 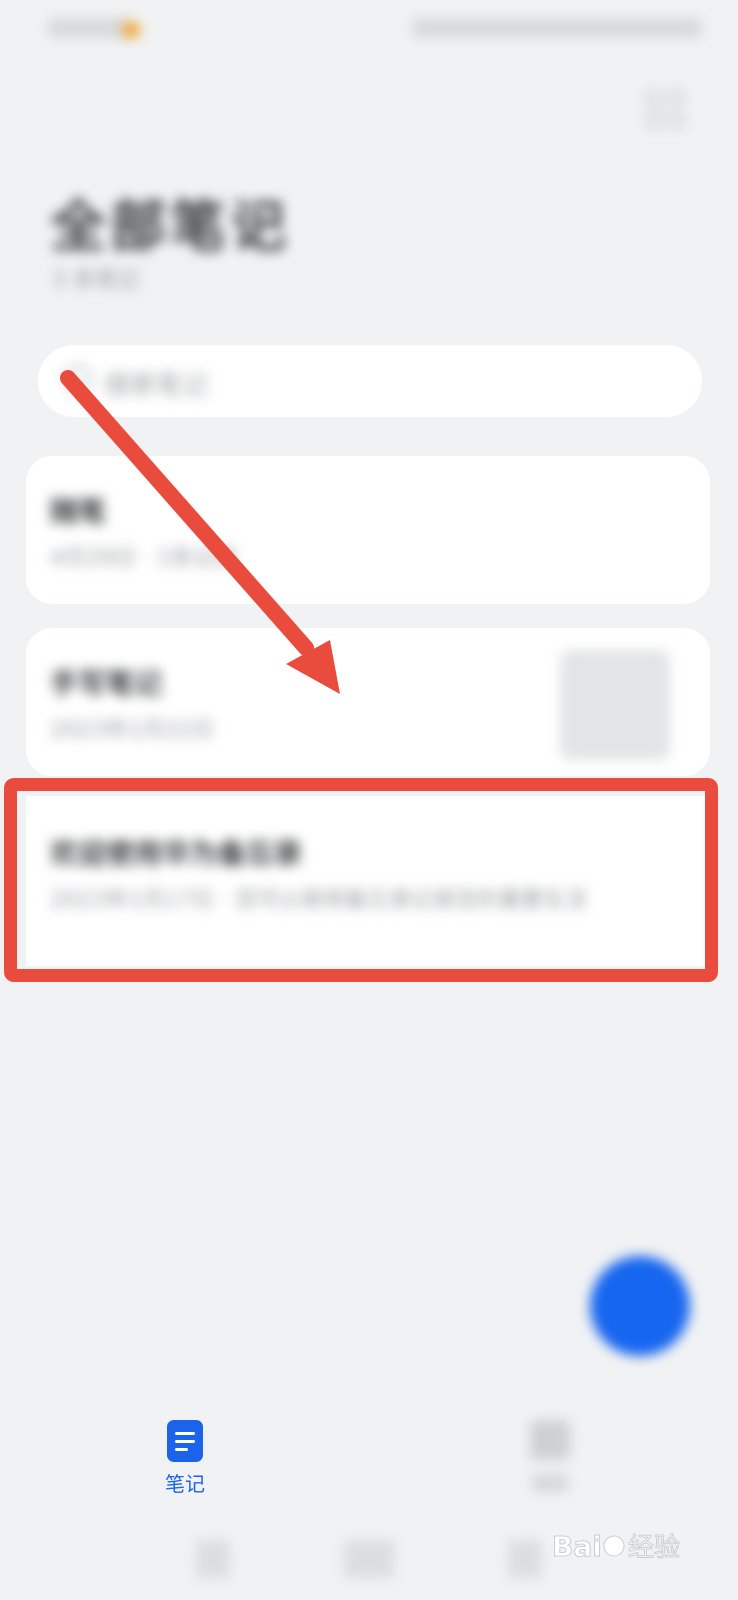 I want to click on tab-notes: 笔记, so click(x=185, y=1458).